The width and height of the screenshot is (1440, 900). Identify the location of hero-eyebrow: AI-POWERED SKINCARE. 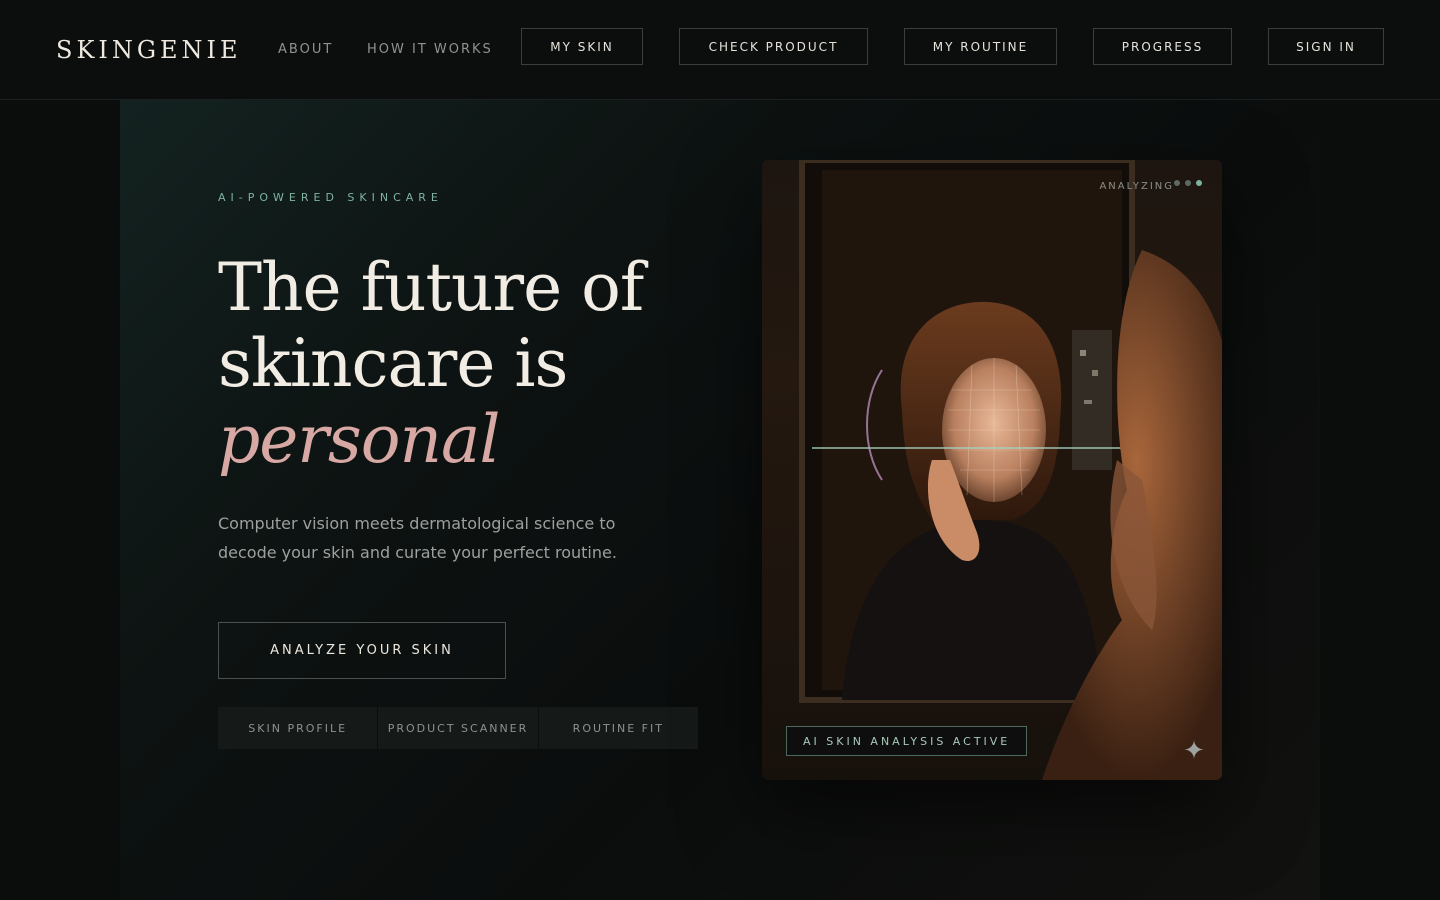
(330, 197).